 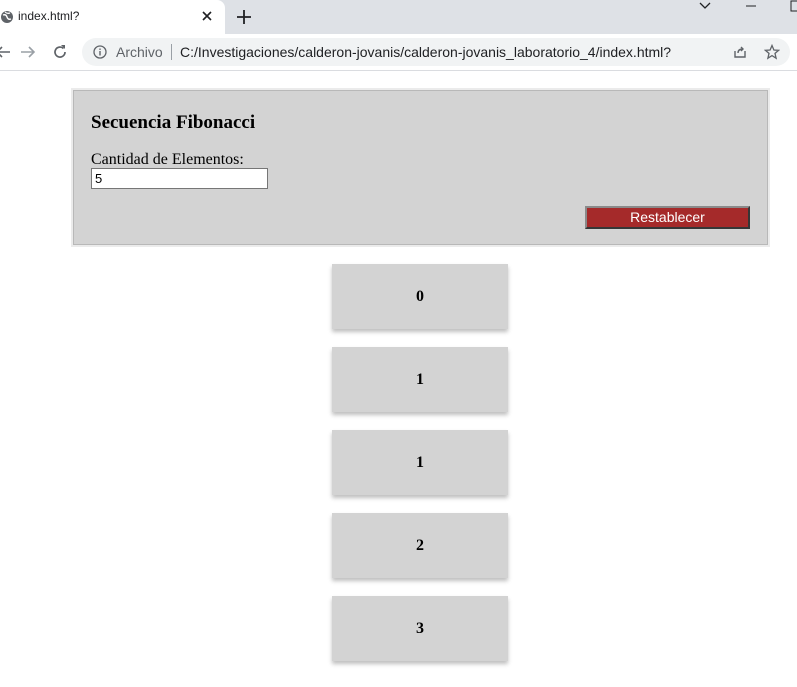 I want to click on site-label: Archivo, so click(x=139, y=52).